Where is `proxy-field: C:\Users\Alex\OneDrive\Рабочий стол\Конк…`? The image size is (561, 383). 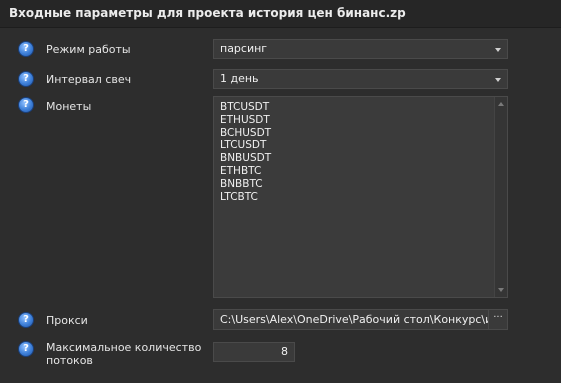 proxy-field: C:\Users\Alex\OneDrive\Рабочий стол\Конк… is located at coordinates (360, 319).